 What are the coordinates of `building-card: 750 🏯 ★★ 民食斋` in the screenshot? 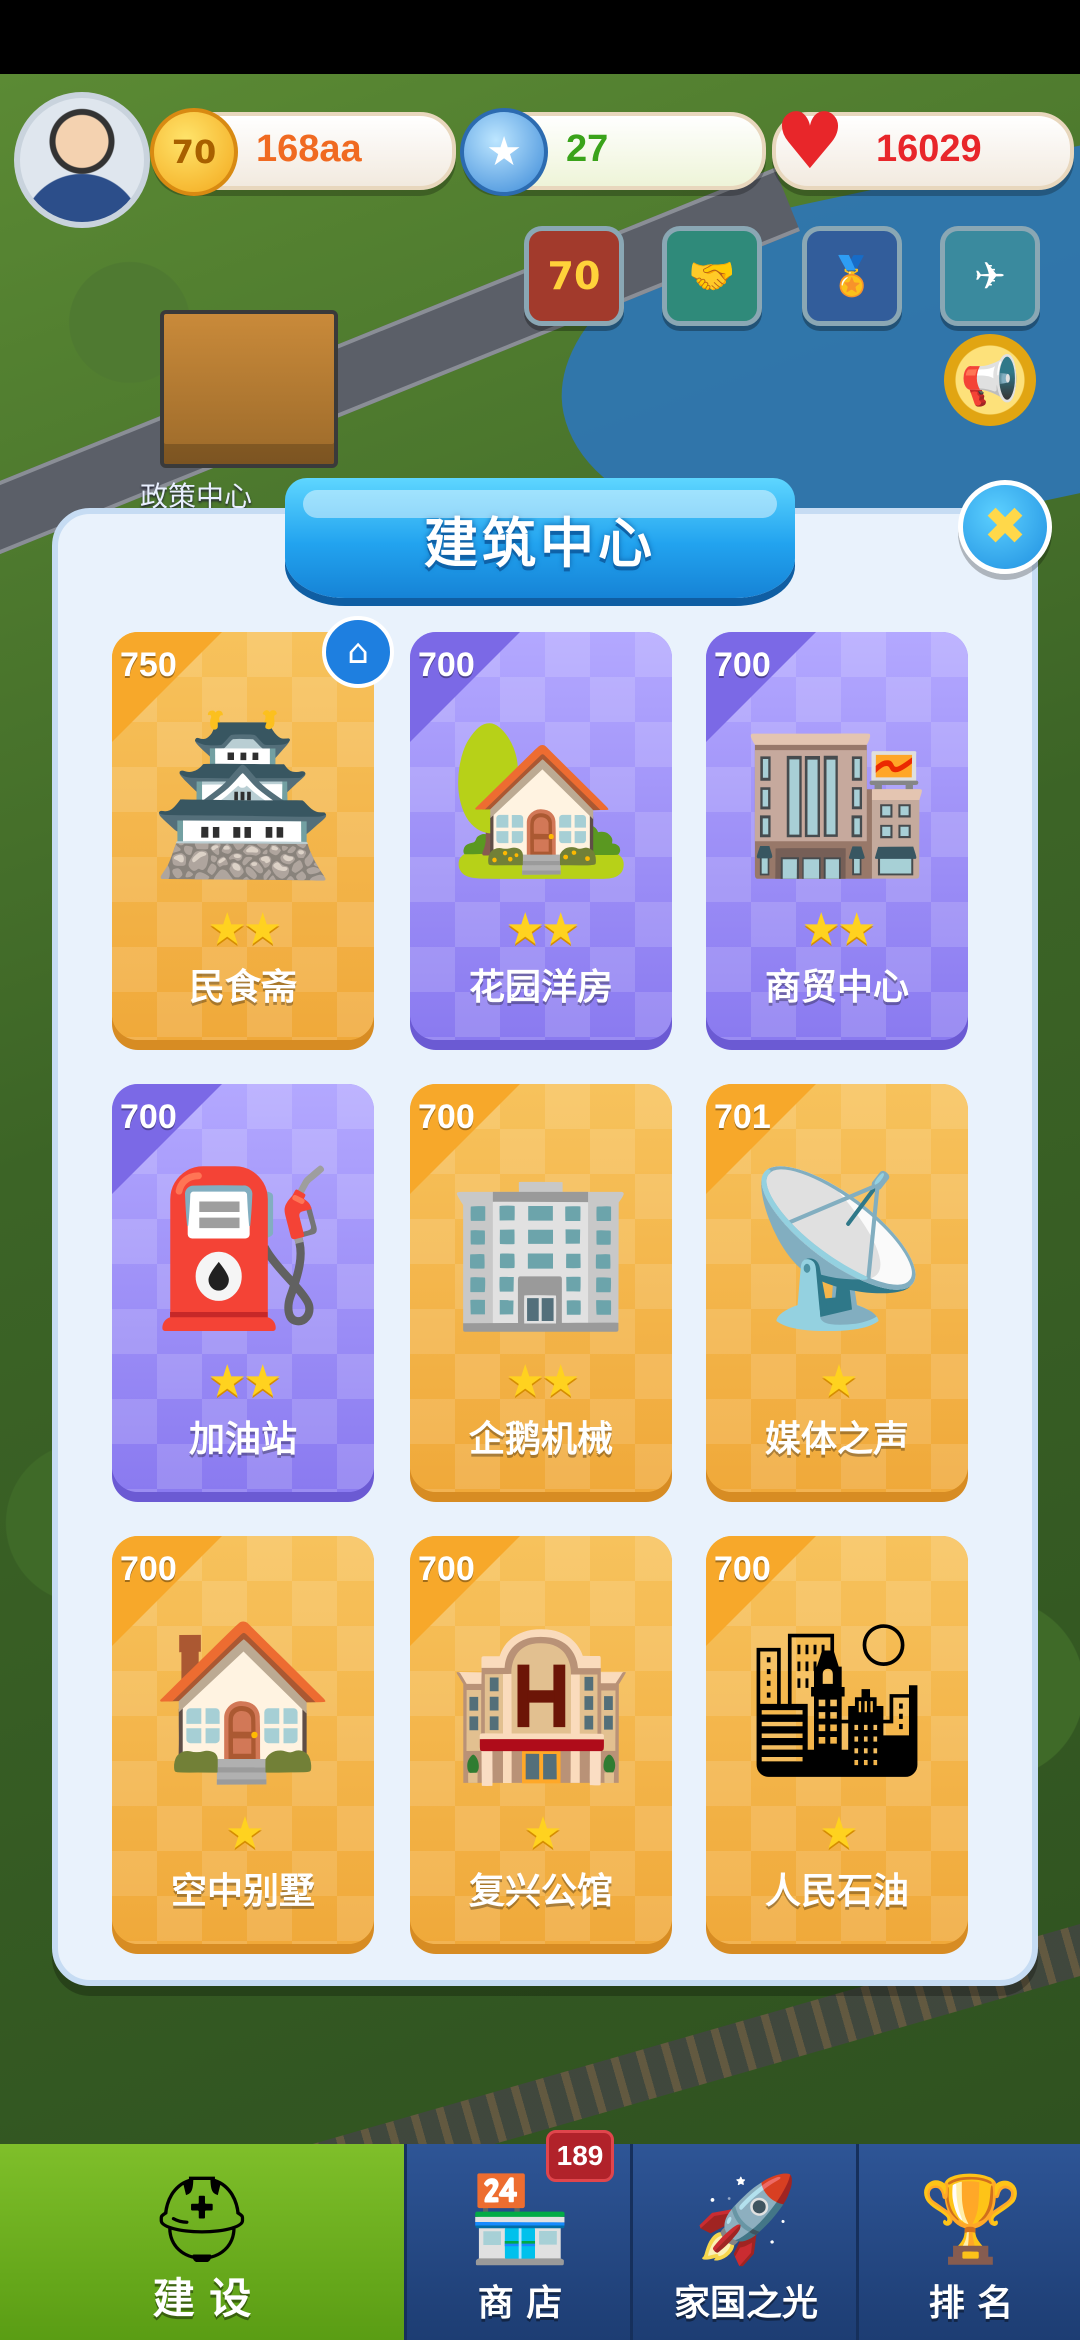 It's located at (243, 836).